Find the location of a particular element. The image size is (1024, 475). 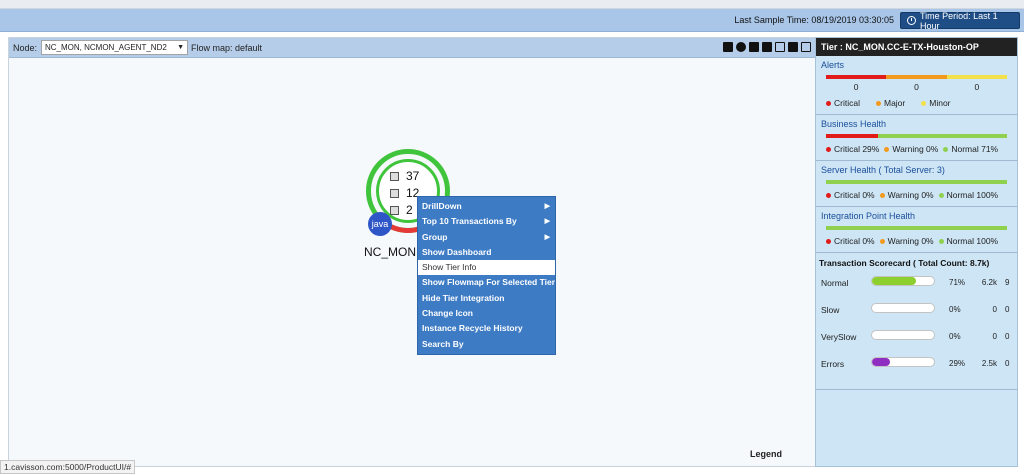

alerts-bar-minor is located at coordinates (976, 77).